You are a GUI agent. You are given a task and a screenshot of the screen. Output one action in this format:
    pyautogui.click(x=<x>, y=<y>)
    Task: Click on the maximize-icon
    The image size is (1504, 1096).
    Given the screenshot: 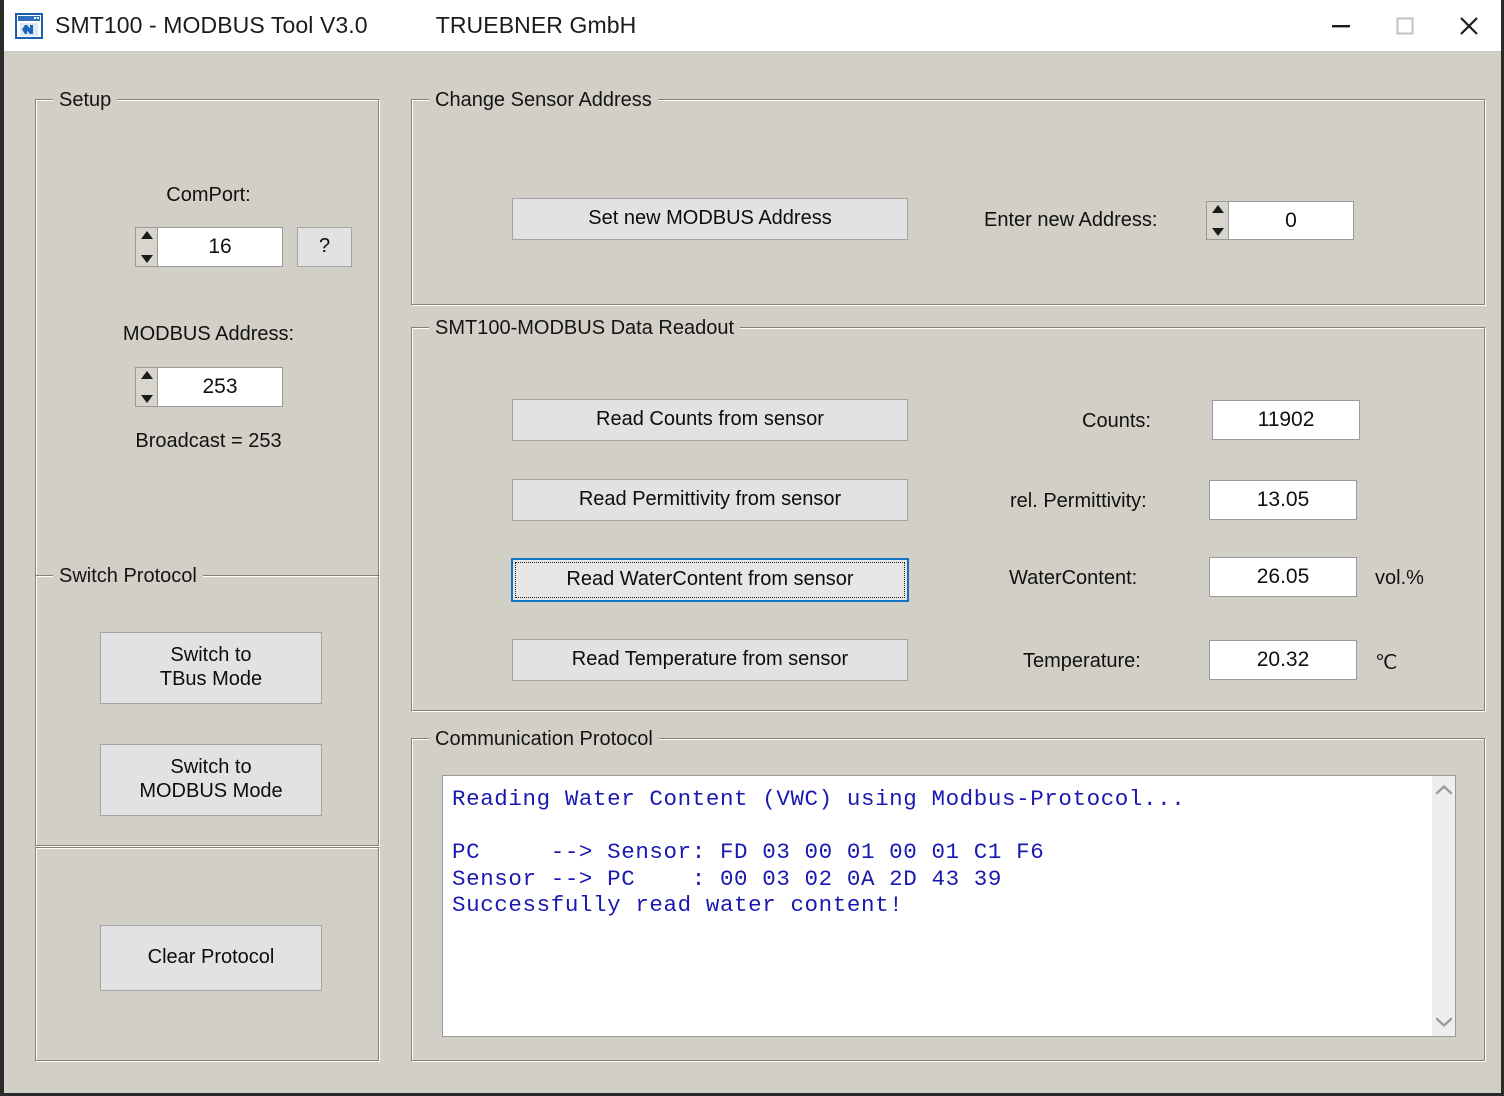 What is the action you would take?
    pyautogui.click(x=1405, y=26)
    